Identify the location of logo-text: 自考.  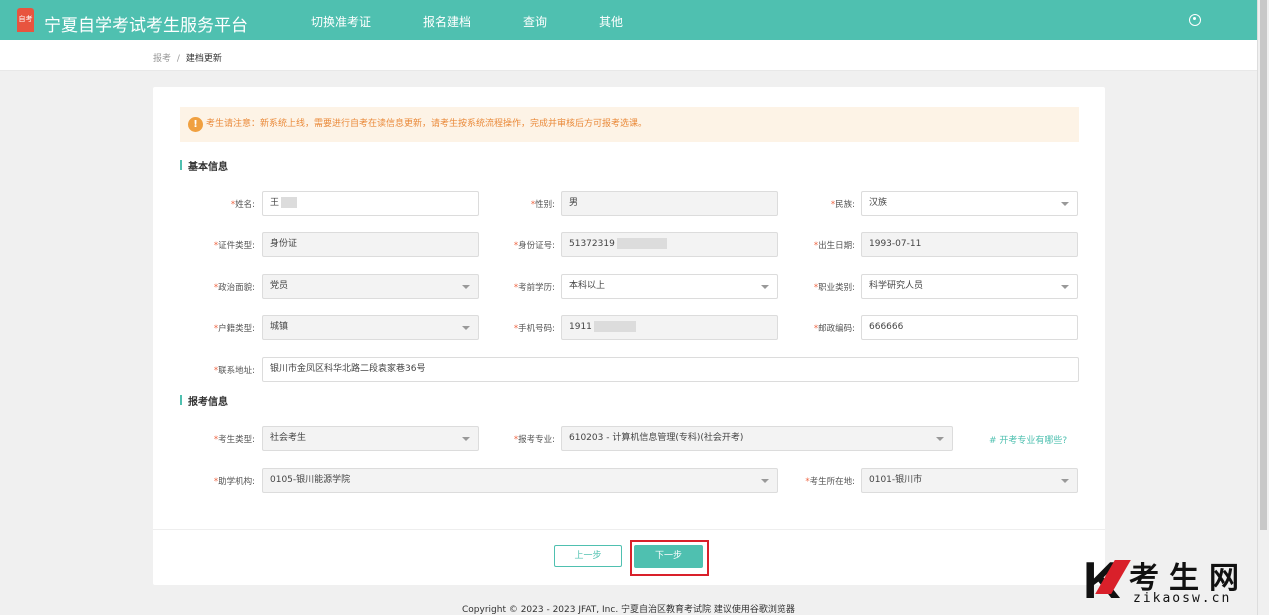
(25, 19).